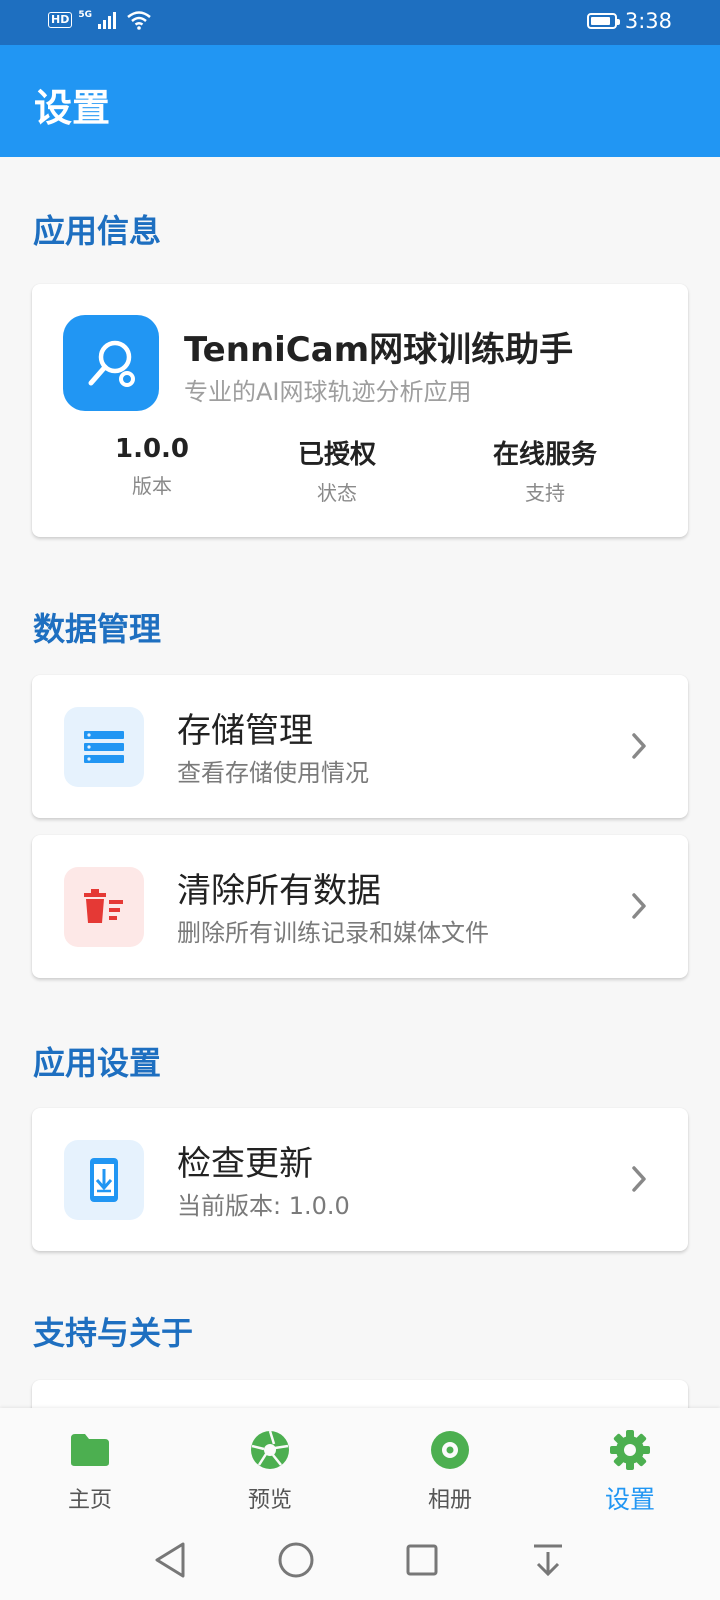  What do you see at coordinates (170, 1560) in the screenshot?
I see `back-triangle-icon` at bounding box center [170, 1560].